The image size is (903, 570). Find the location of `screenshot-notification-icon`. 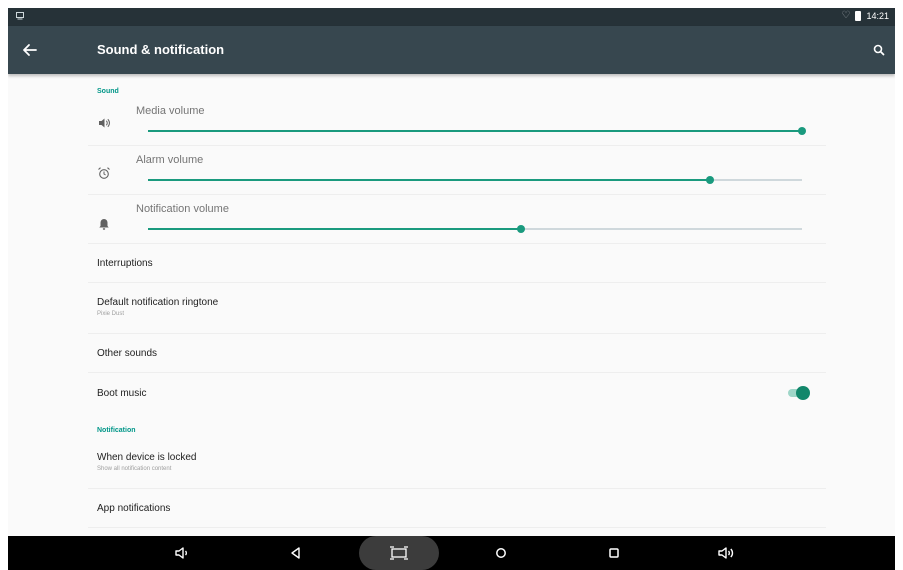

screenshot-notification-icon is located at coordinates (20, 16).